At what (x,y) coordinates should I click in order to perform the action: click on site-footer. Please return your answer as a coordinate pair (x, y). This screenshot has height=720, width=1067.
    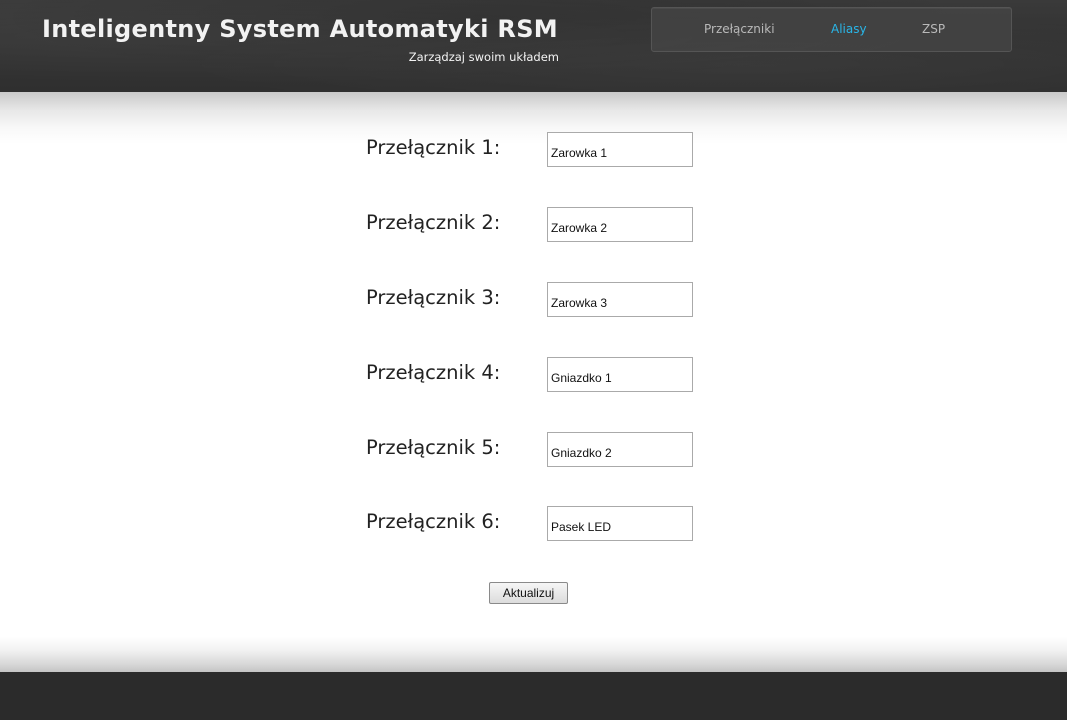
    Looking at the image, I should click on (533, 696).